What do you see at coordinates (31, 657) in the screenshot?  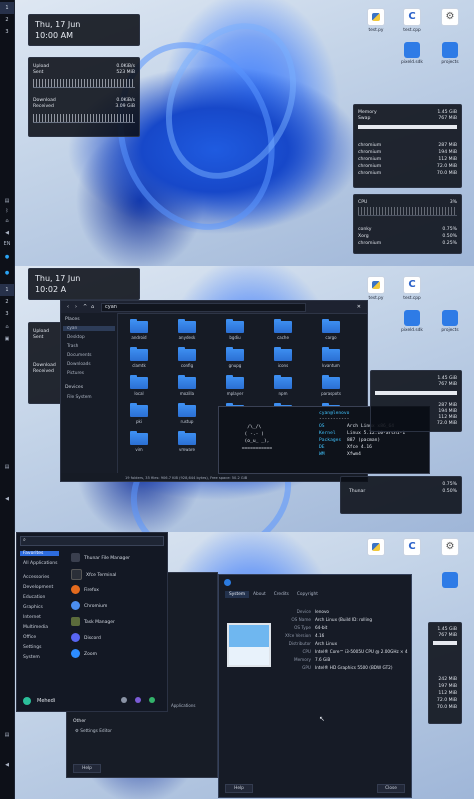 I see `category-system: System` at bounding box center [31, 657].